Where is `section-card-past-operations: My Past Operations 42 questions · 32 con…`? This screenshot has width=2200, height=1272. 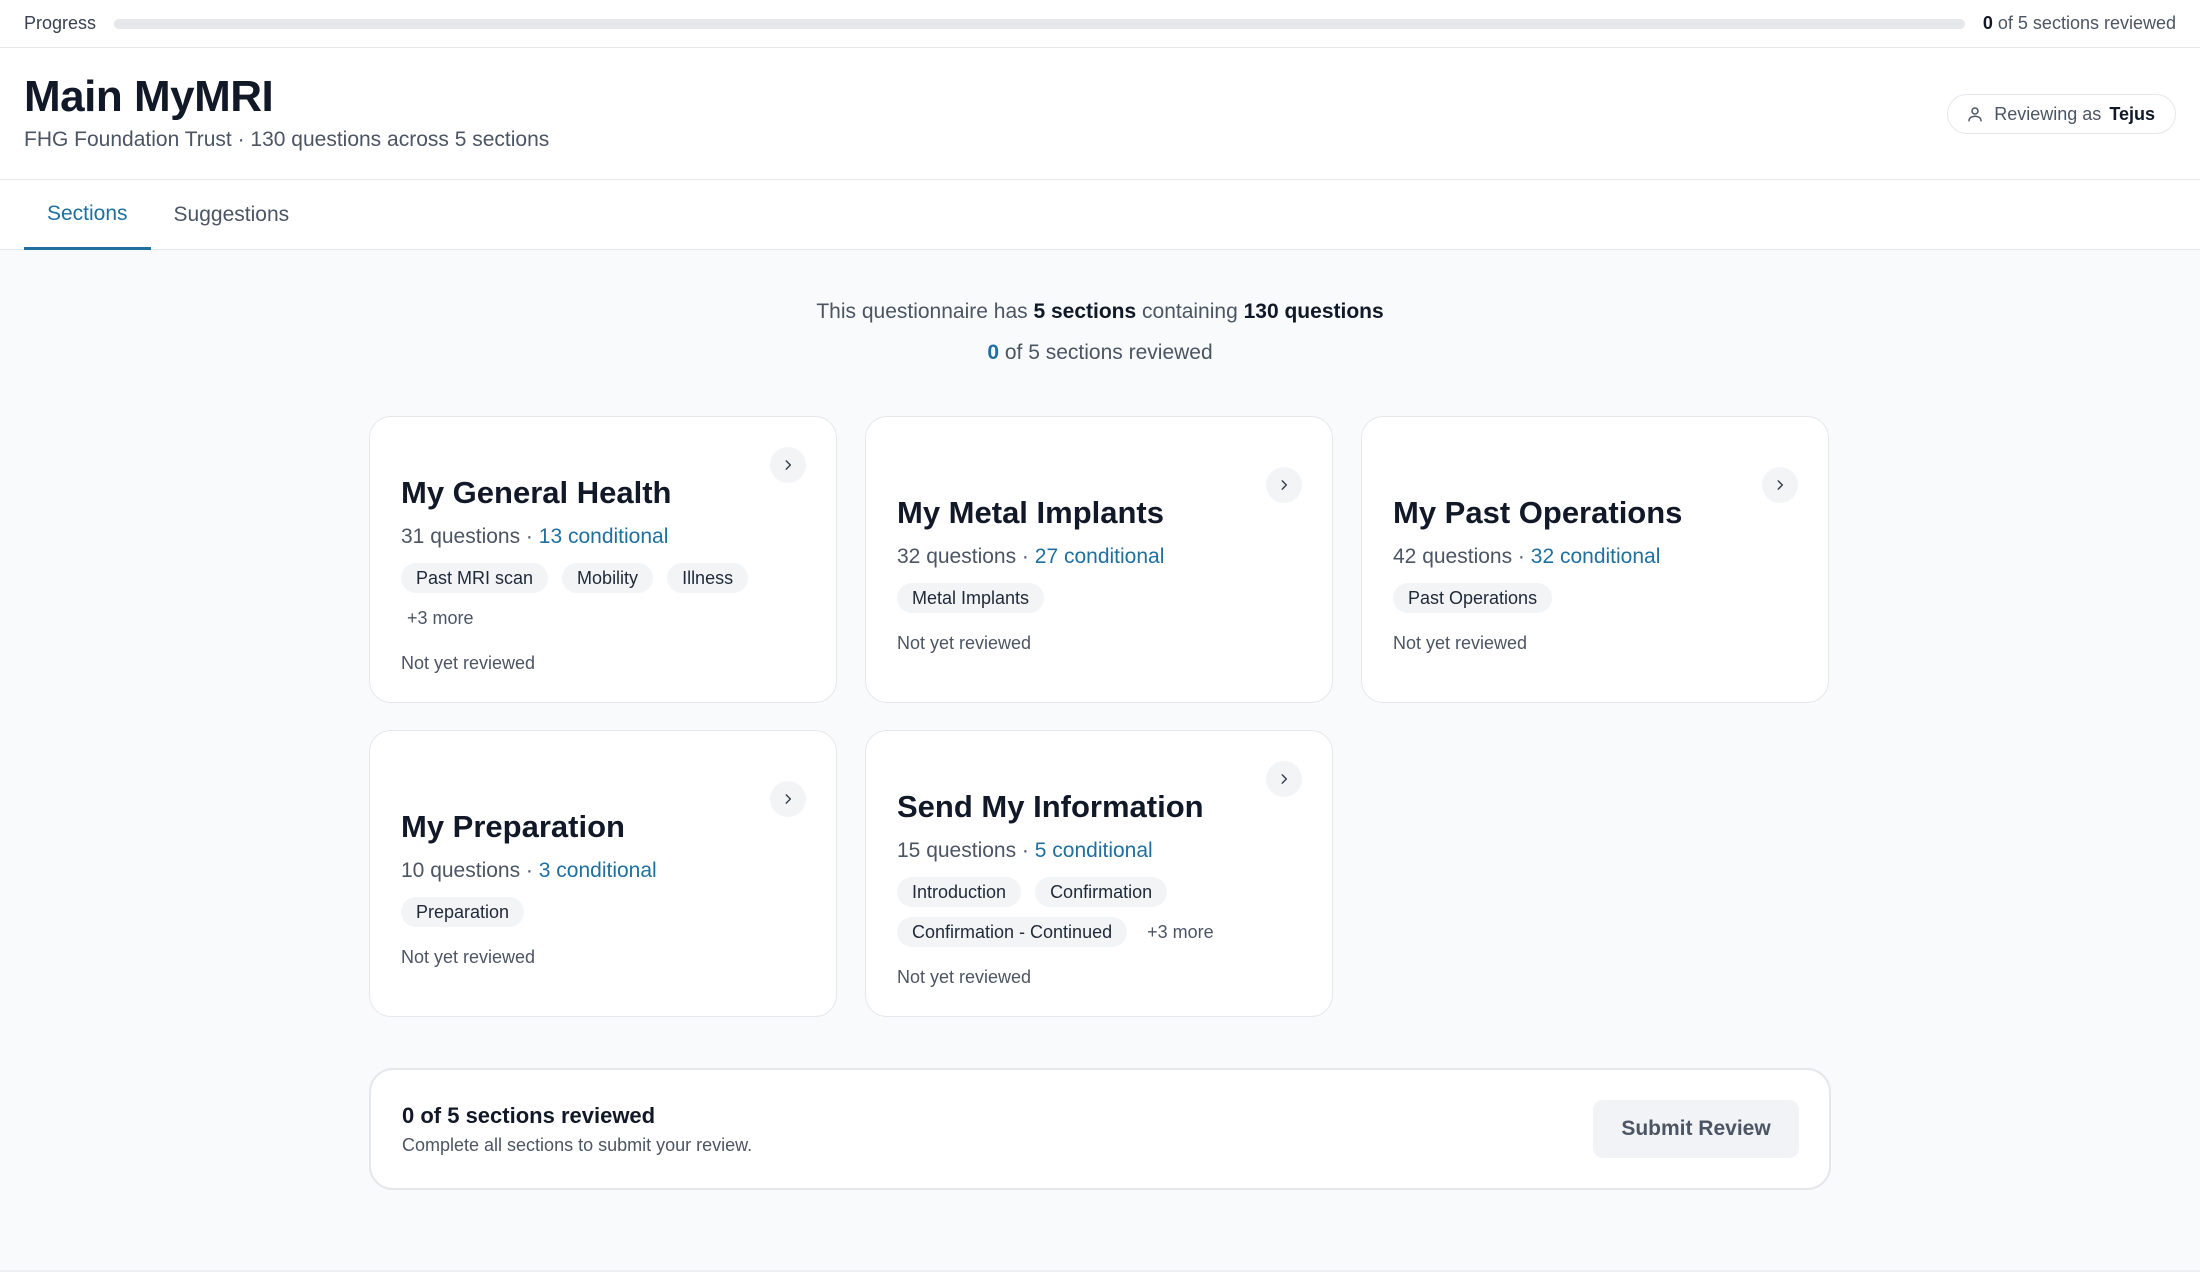 section-card-past-operations: My Past Operations 42 questions · 32 con… is located at coordinates (1595, 559).